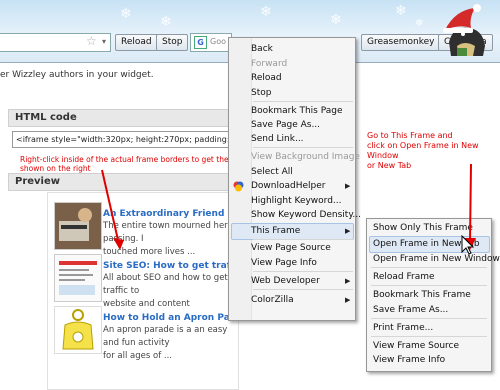  What do you see at coordinates (470, 203) in the screenshot?
I see `annotation-arrow-right` at bounding box center [470, 203].